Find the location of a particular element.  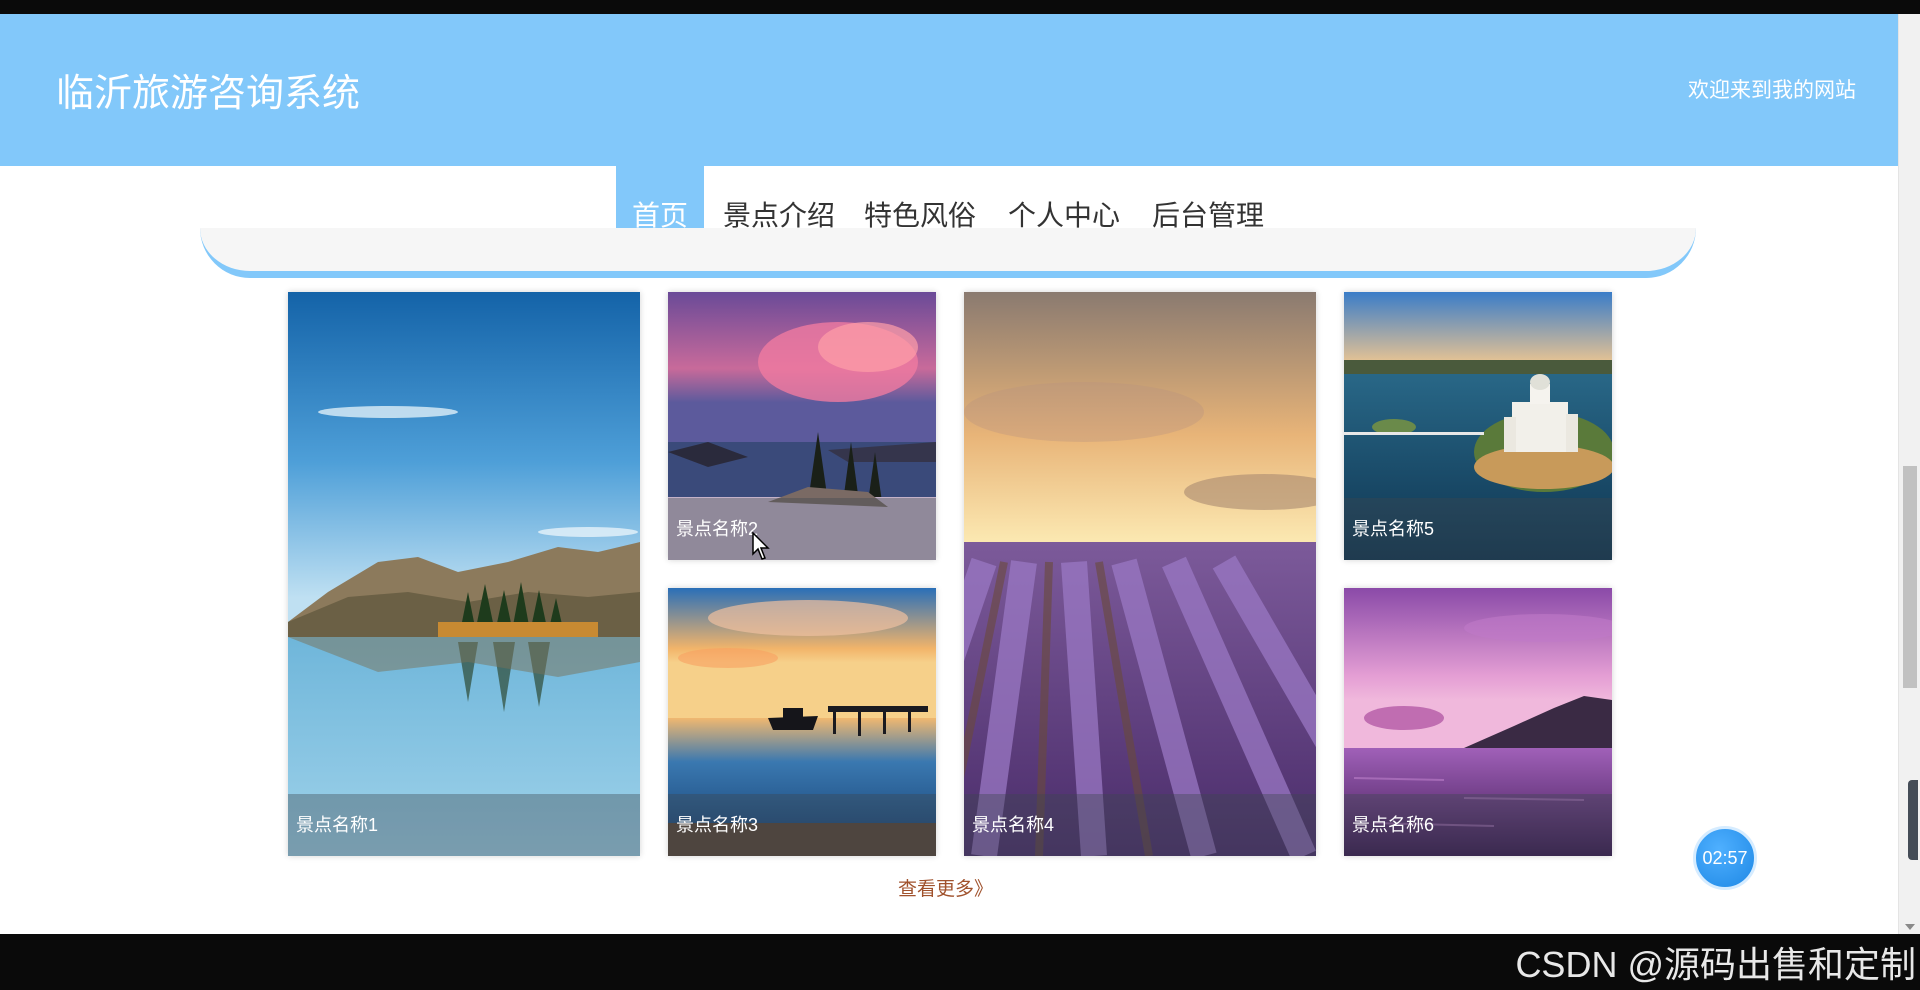

gallery-card: 景点名称6 is located at coordinates (1478, 722).